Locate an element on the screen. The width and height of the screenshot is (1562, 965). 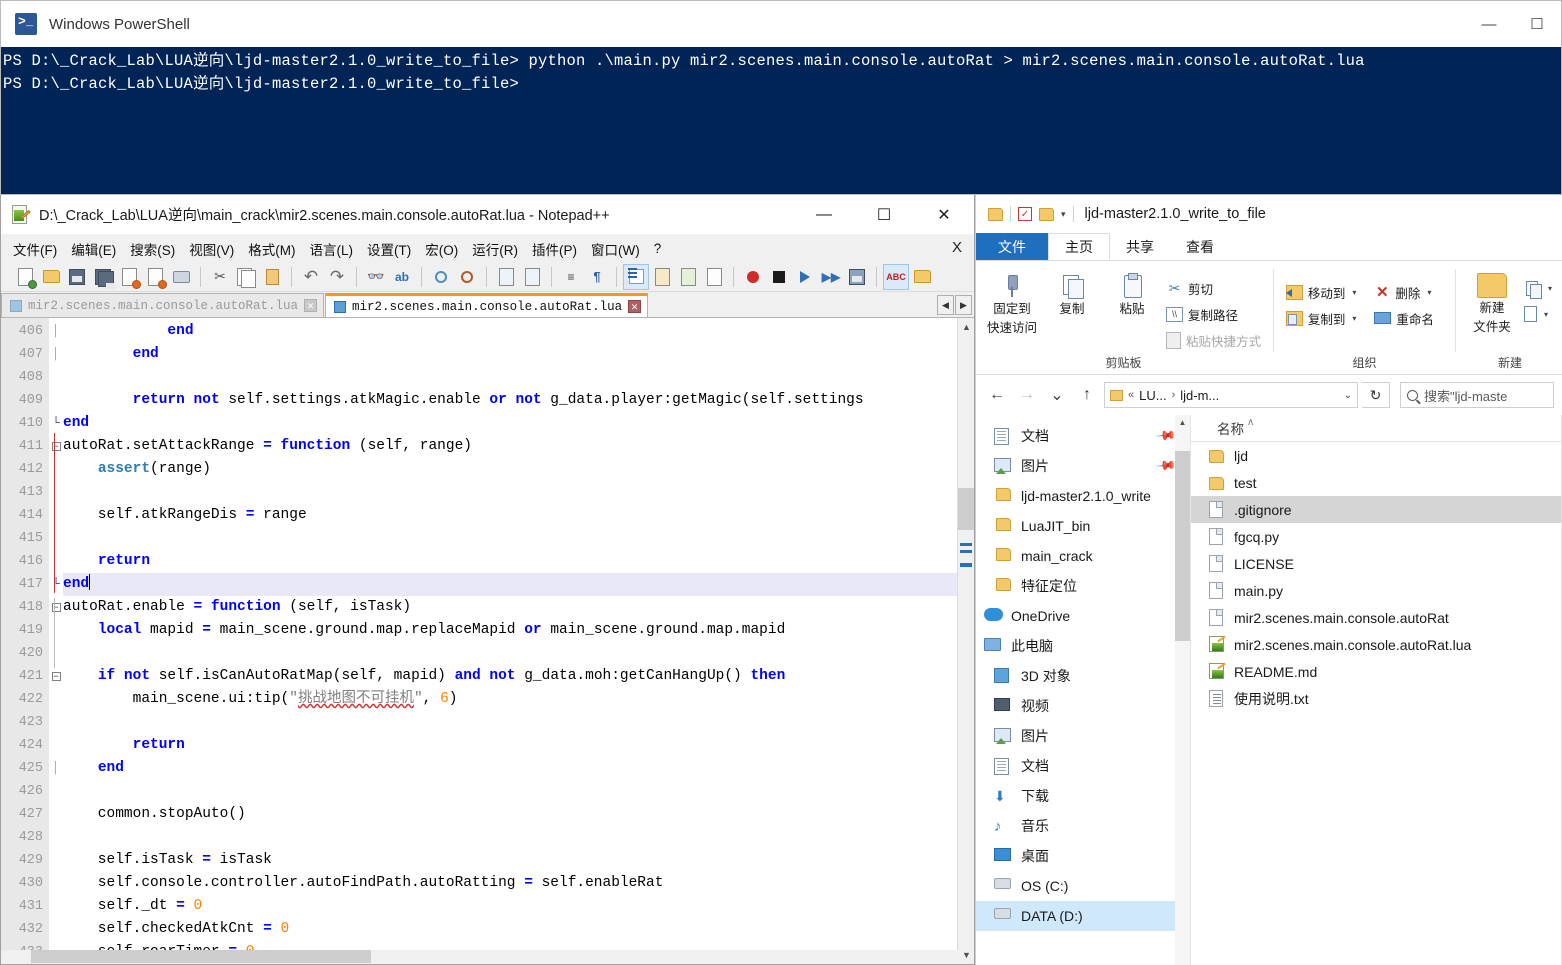
menu-item-2: 搜索(S) is located at coordinates (152, 249).